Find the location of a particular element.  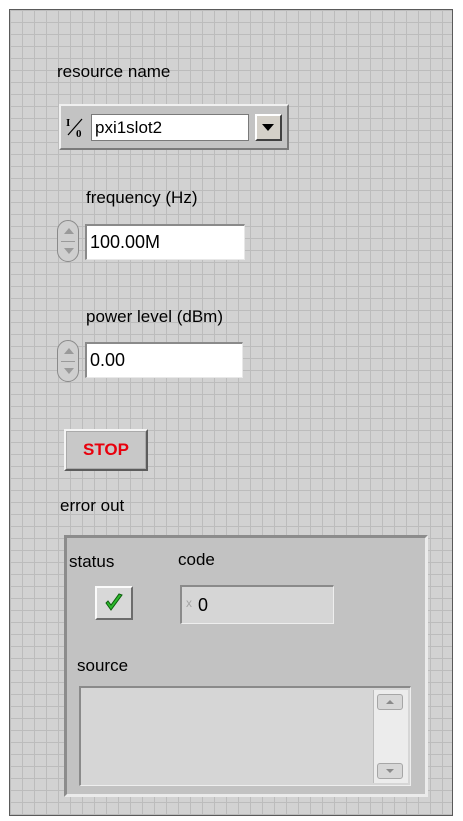

source-indicator is located at coordinates (245, 736).